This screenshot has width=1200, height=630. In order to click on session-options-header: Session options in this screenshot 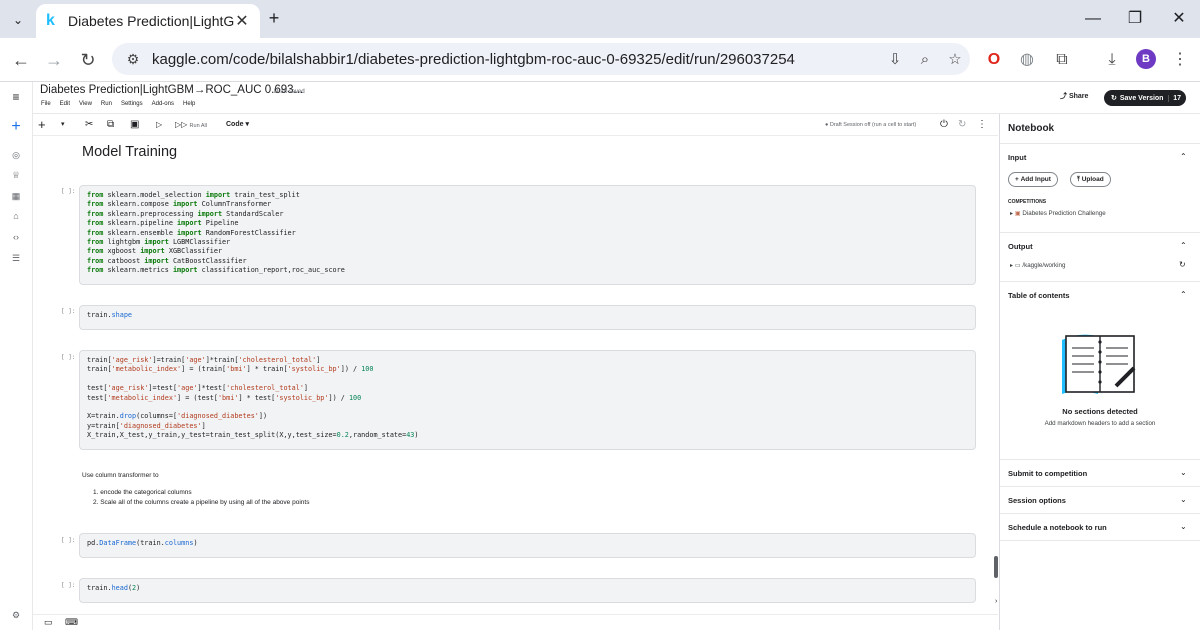, I will do `click(1037, 500)`.